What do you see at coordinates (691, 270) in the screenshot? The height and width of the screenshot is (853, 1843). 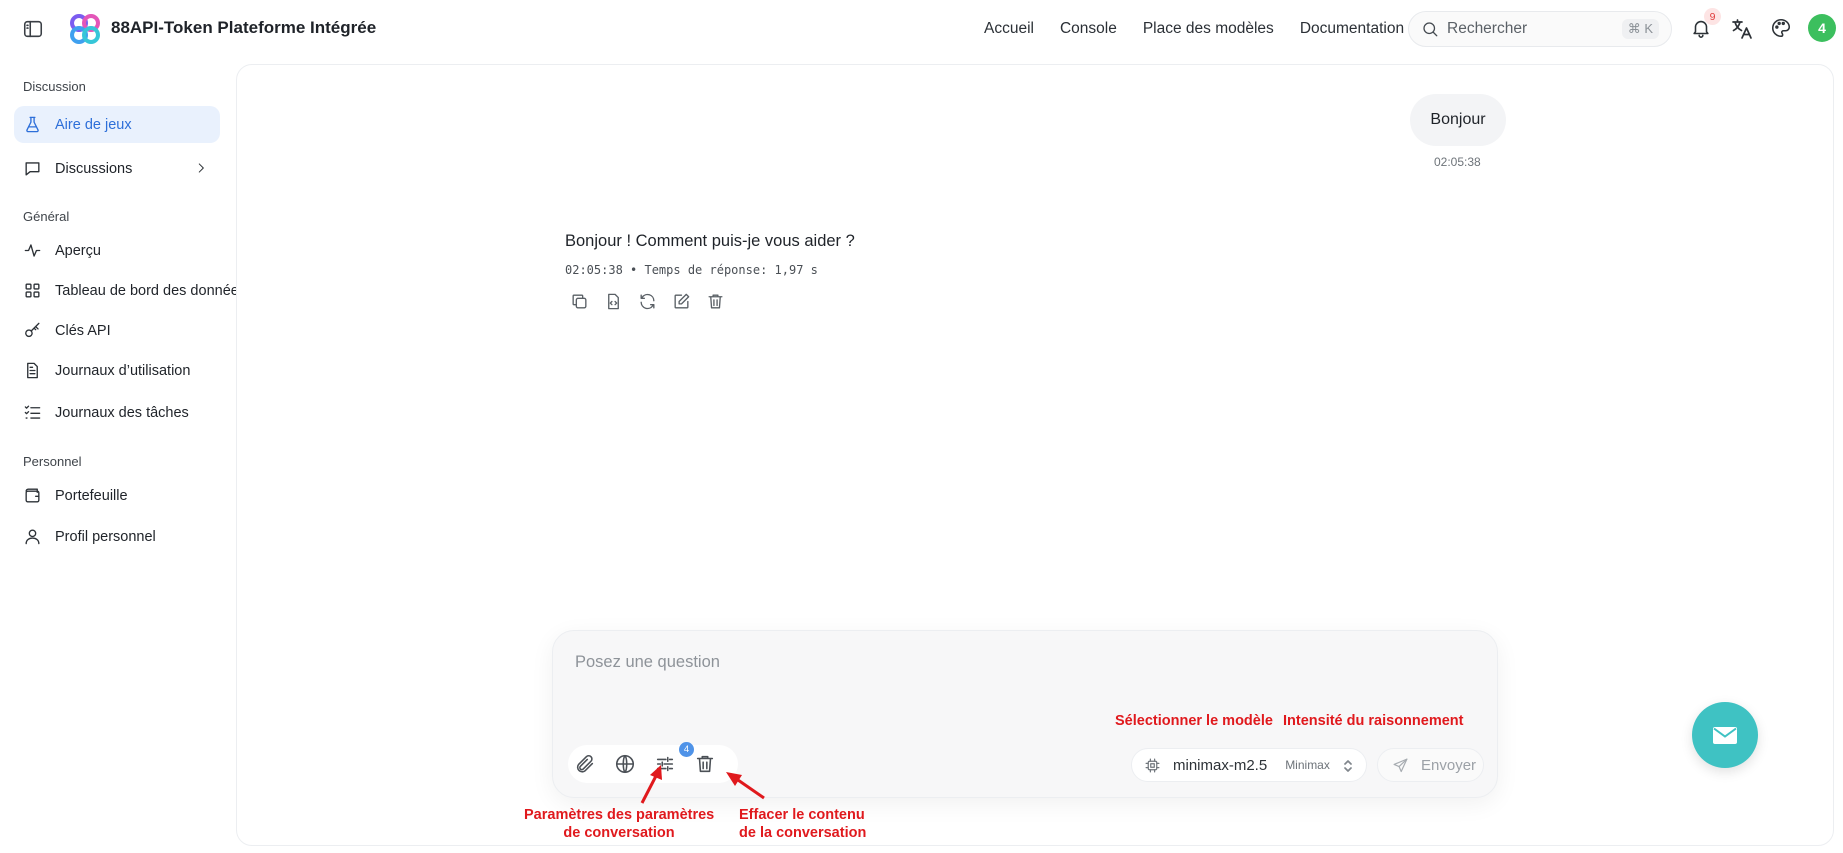 I see `assistant-message-meta: 02:05:38 • Temps de réponse: 1,97 s` at bounding box center [691, 270].